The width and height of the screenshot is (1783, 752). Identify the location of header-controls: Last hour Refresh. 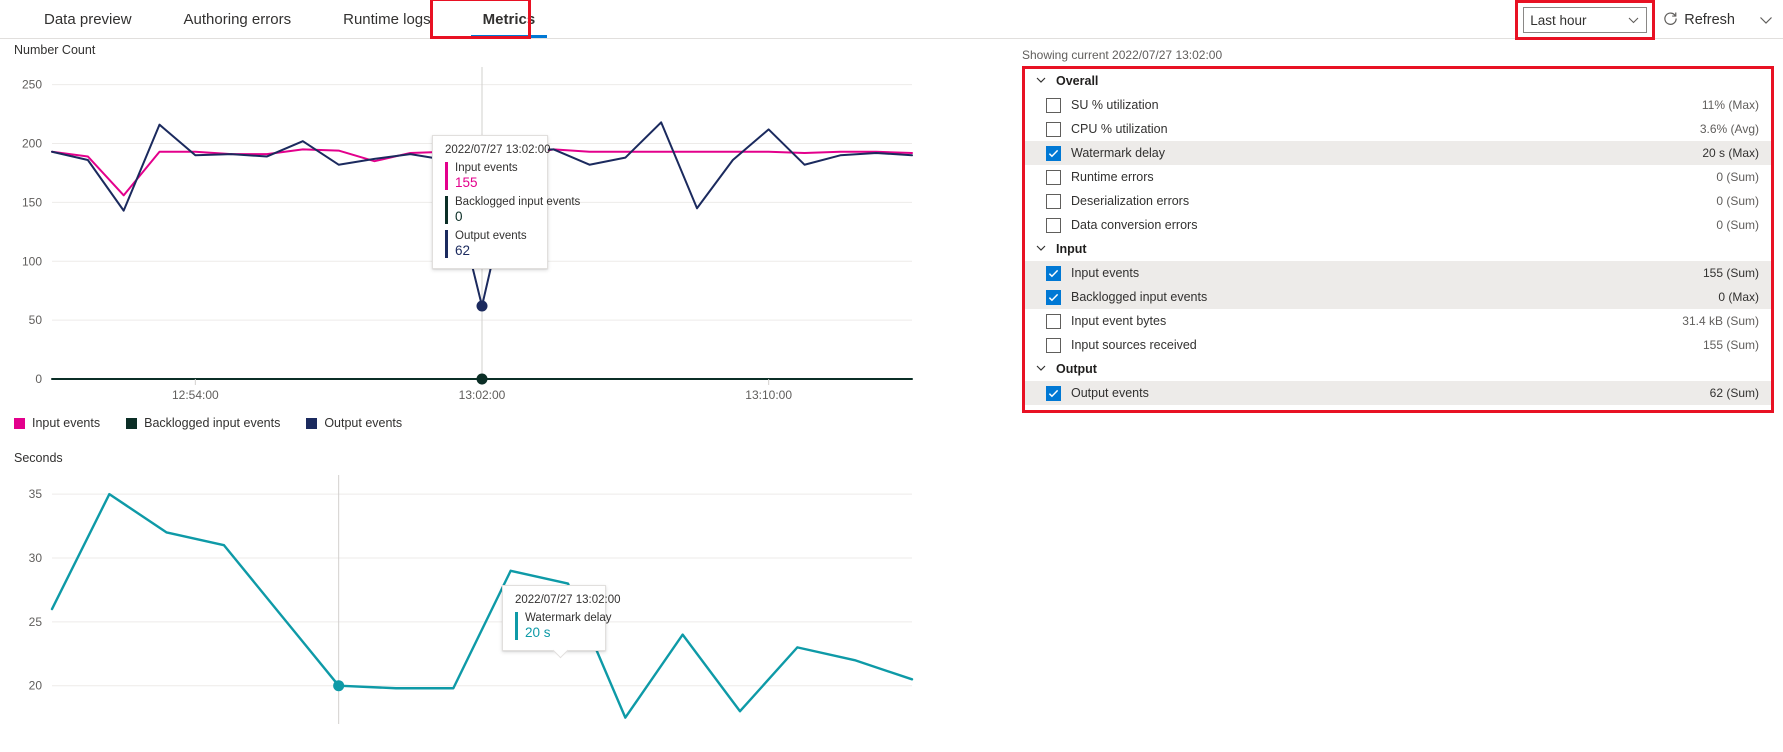
(1644, 20).